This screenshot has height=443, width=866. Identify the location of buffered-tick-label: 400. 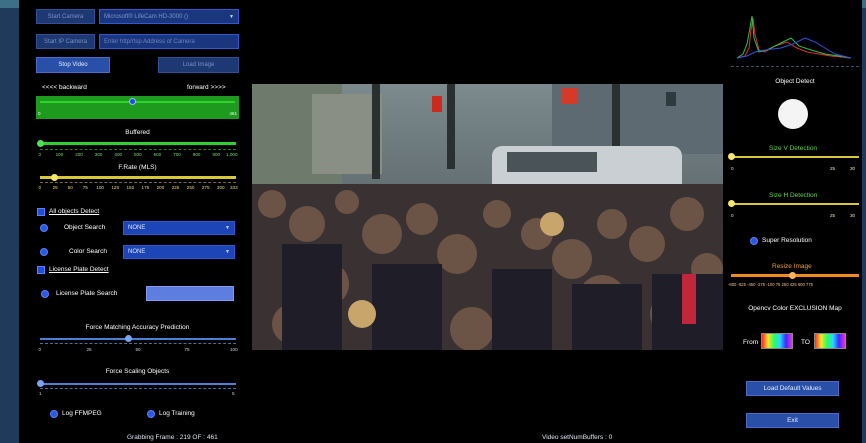
(118, 154).